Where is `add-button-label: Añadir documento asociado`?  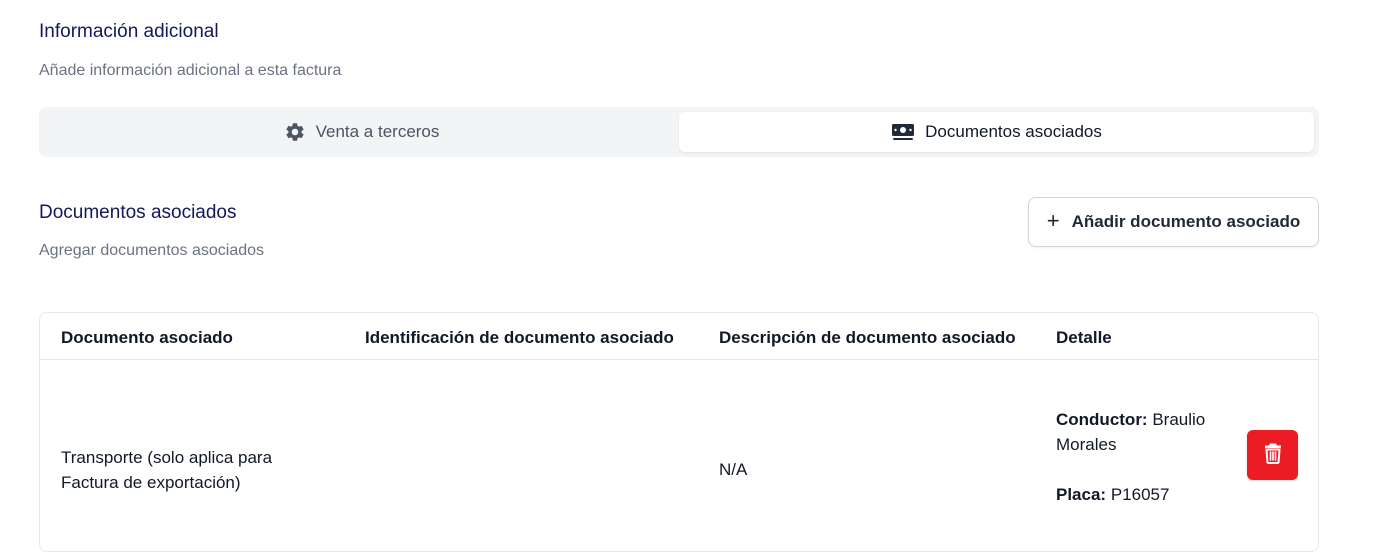 add-button-label: Añadir documento asociado is located at coordinates (1186, 221).